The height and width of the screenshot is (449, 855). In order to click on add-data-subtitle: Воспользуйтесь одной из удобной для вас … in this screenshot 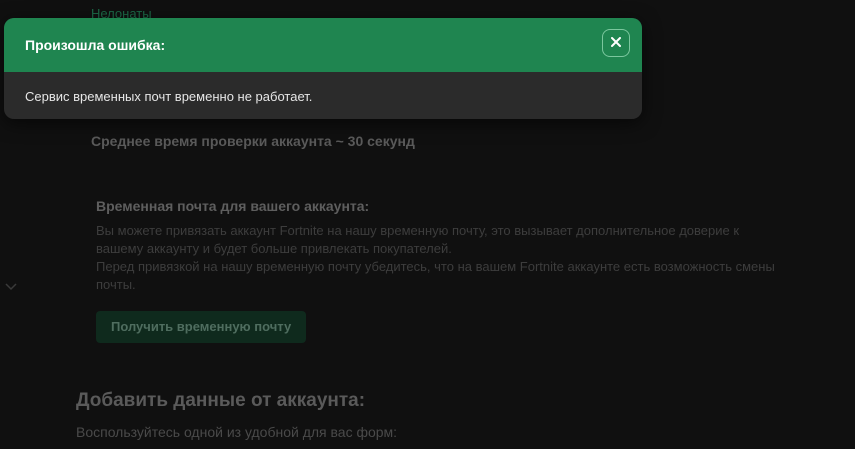, I will do `click(237, 432)`.